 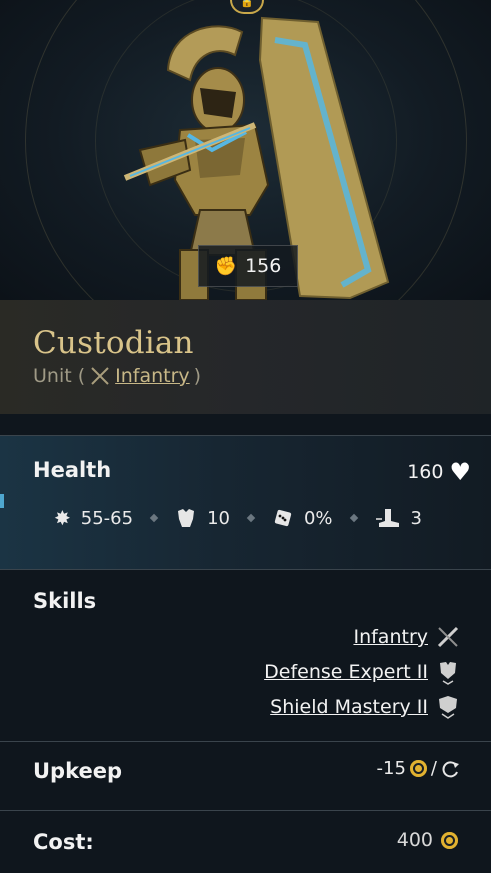 What do you see at coordinates (78, 771) in the screenshot?
I see `upkeep-label: Upkeep` at bounding box center [78, 771].